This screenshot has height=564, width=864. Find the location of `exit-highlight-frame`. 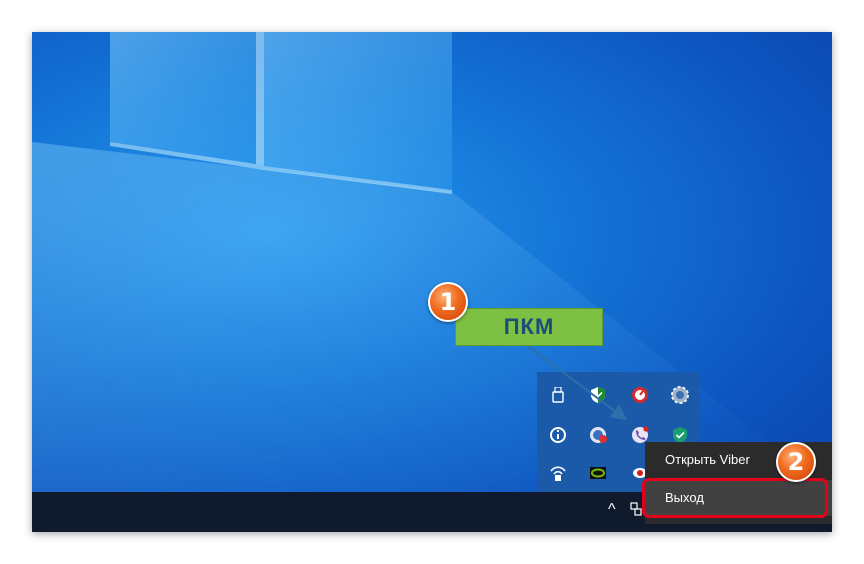

exit-highlight-frame is located at coordinates (735, 498).